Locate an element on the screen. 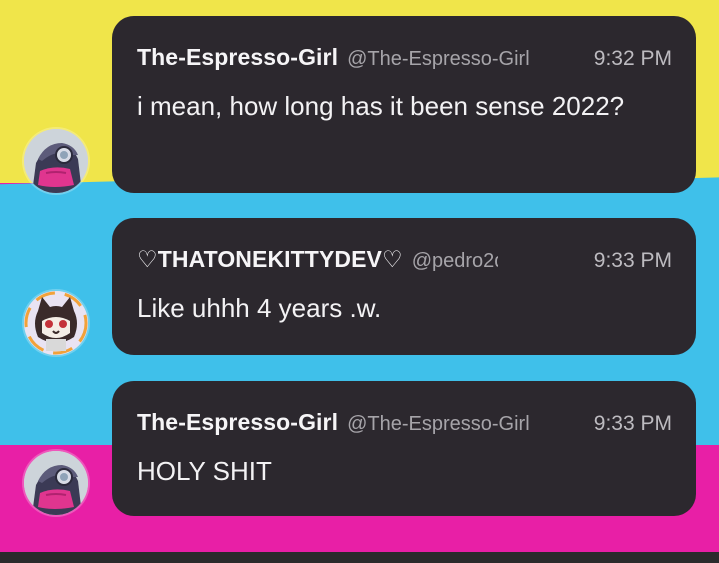  message-text: Like uhhh 4 years .w. is located at coordinates (259, 308).